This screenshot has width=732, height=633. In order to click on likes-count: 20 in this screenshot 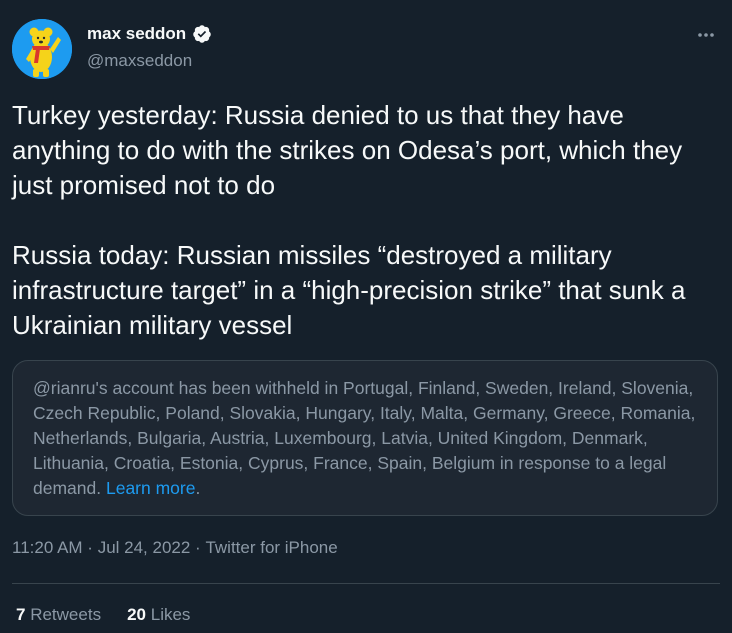, I will do `click(136, 614)`.